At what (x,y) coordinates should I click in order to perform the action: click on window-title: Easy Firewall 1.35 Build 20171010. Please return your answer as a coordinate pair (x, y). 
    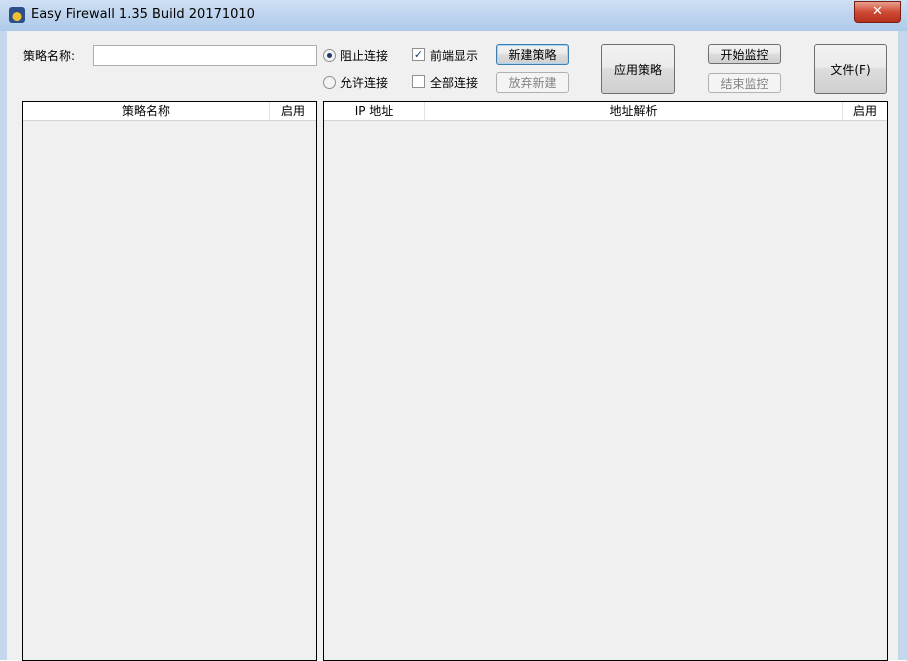
    Looking at the image, I should click on (143, 14).